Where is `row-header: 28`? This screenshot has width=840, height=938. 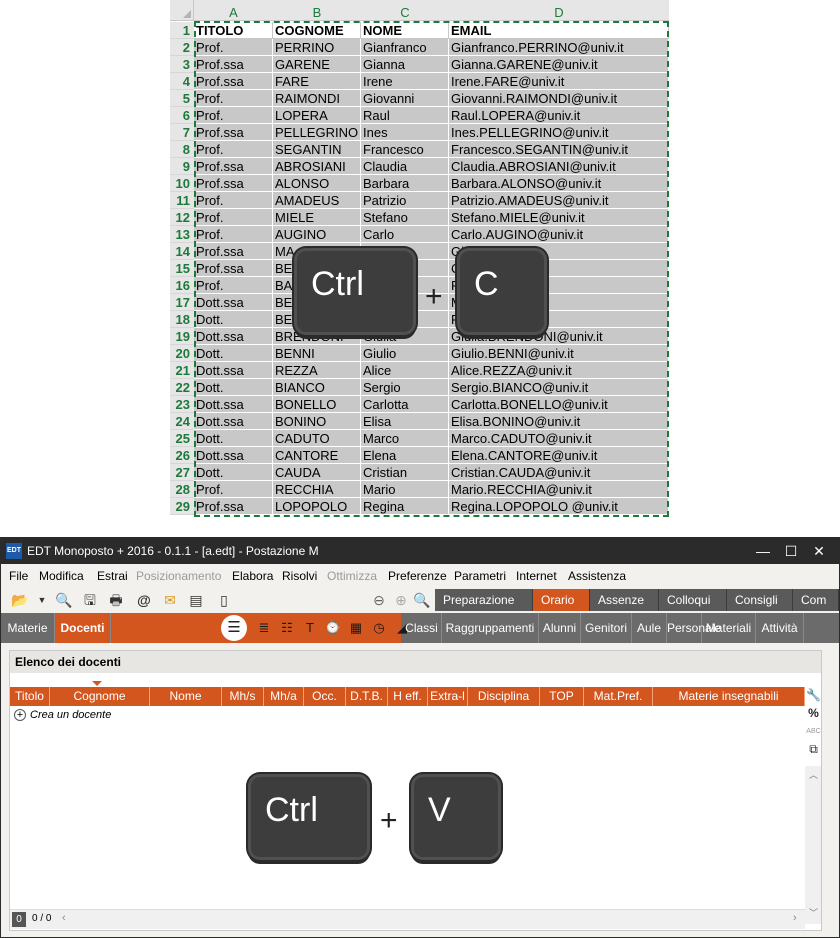 row-header: 28 is located at coordinates (182, 489).